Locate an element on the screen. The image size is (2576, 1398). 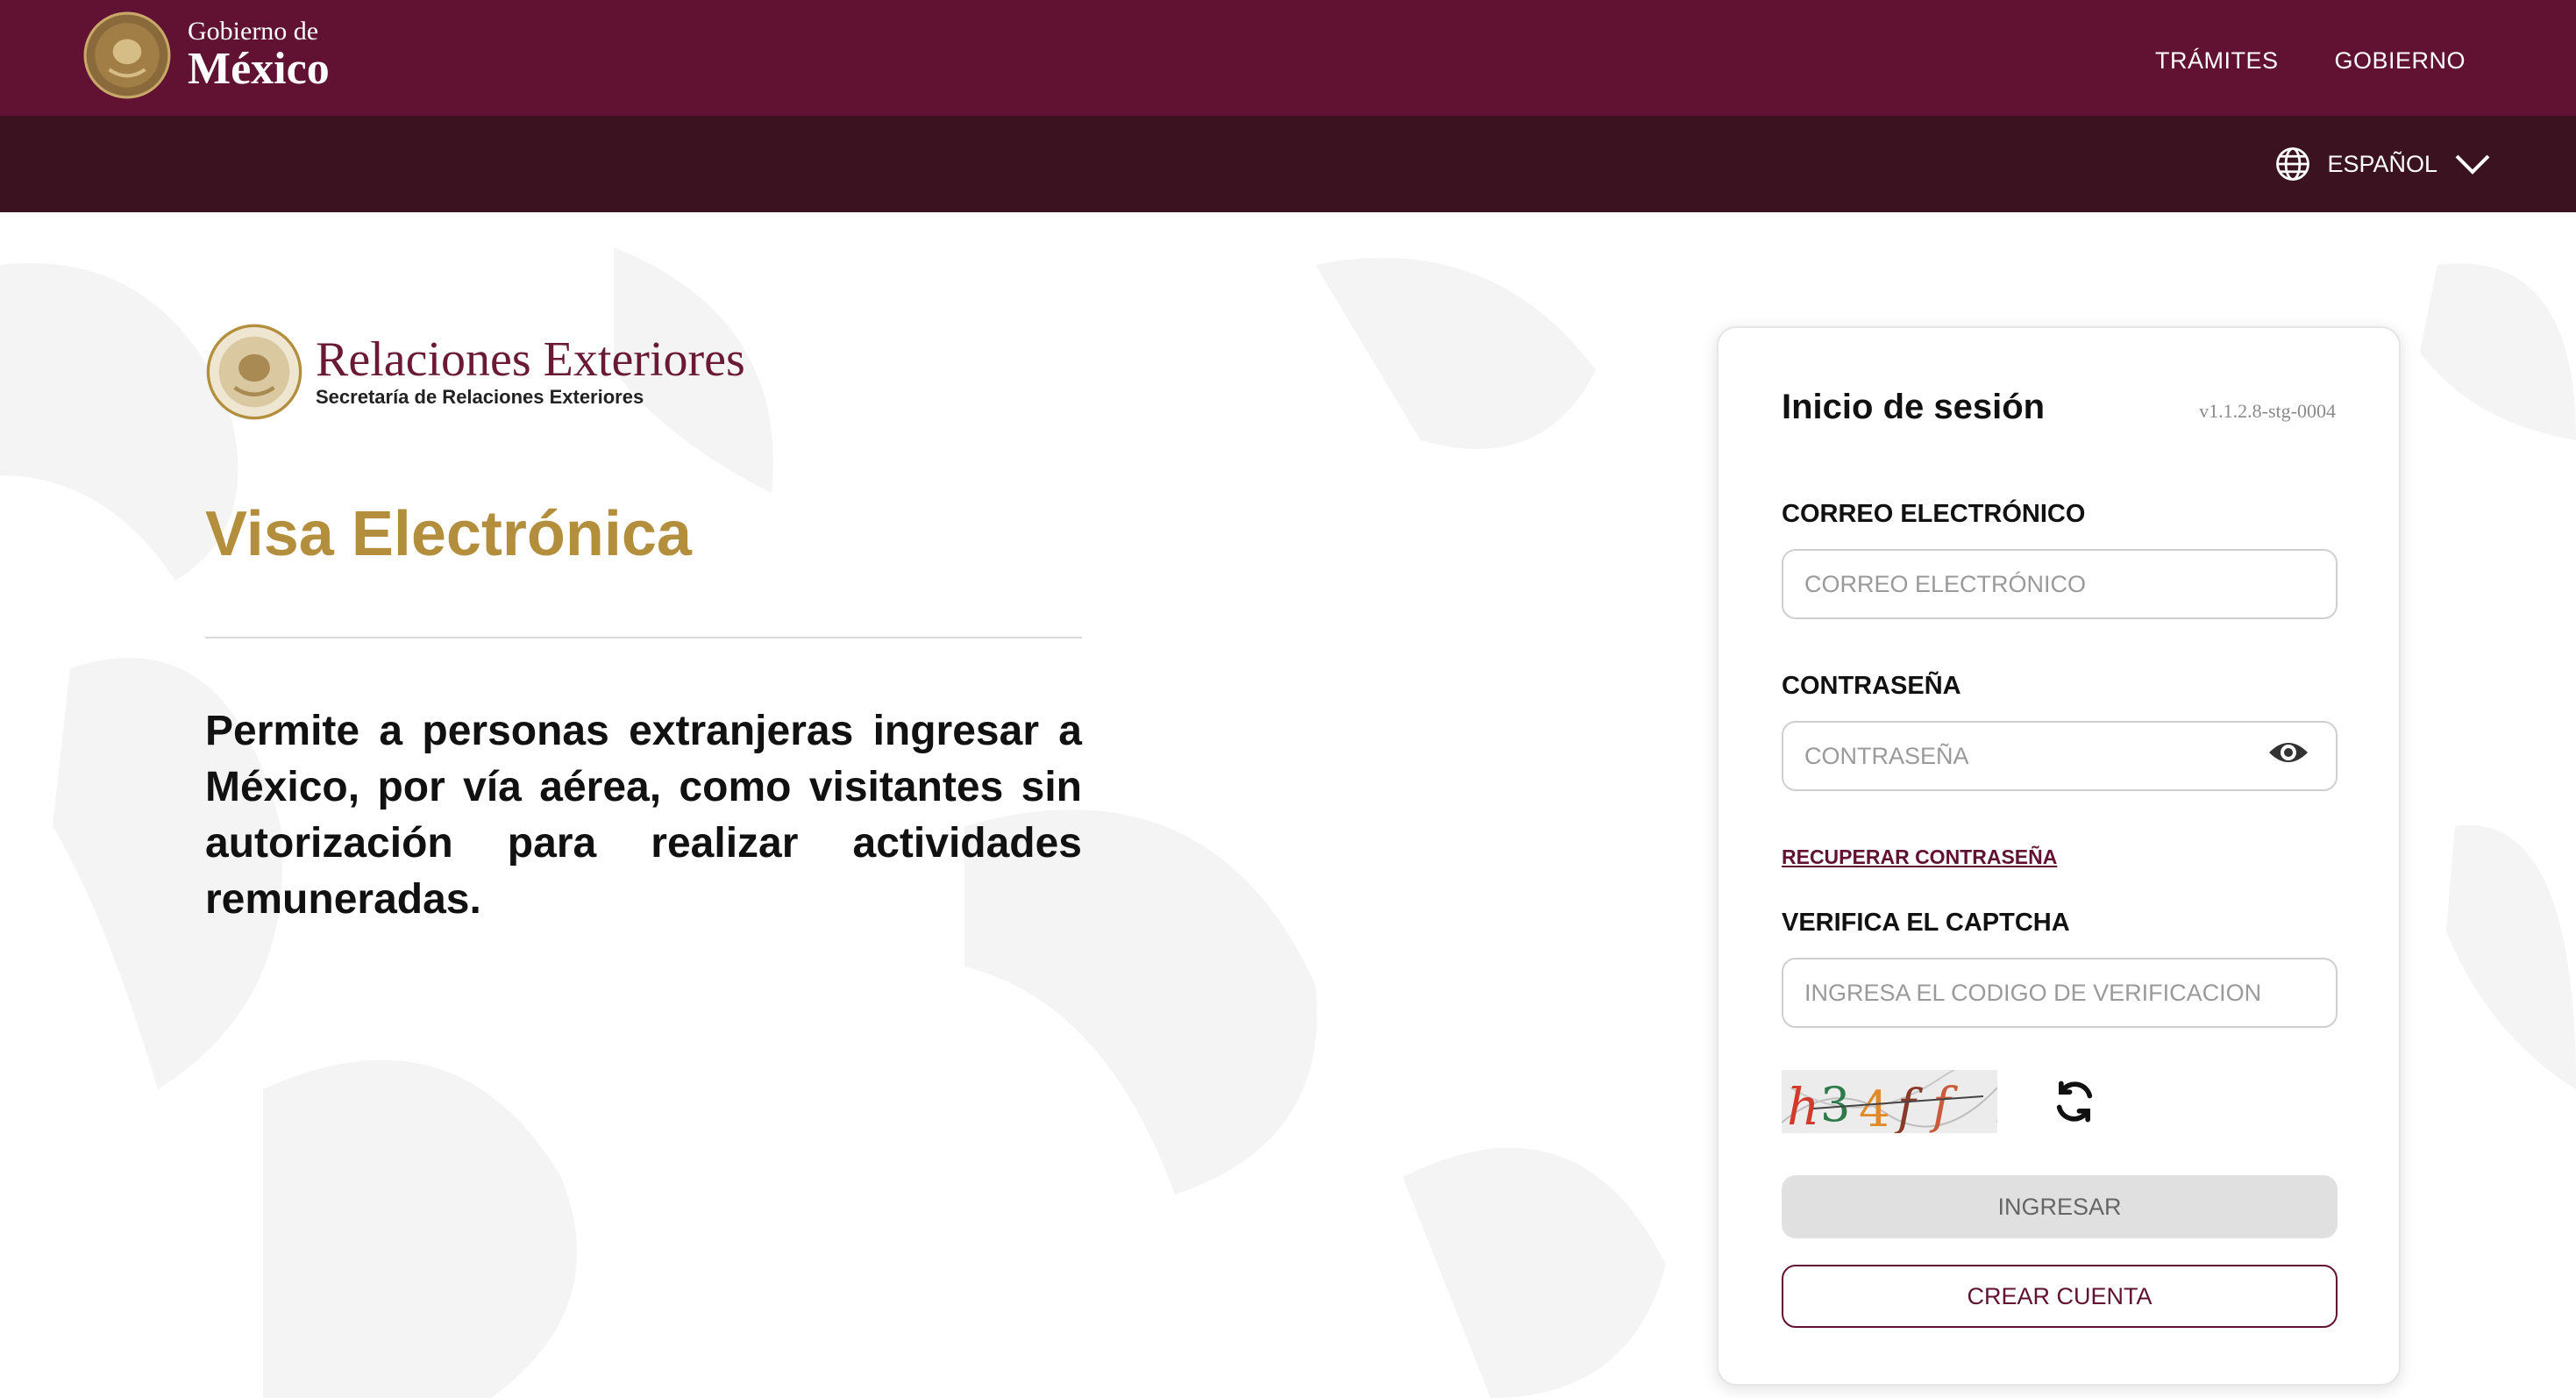
captcha-image: h 3 4 f f is located at coordinates (1889, 1101).